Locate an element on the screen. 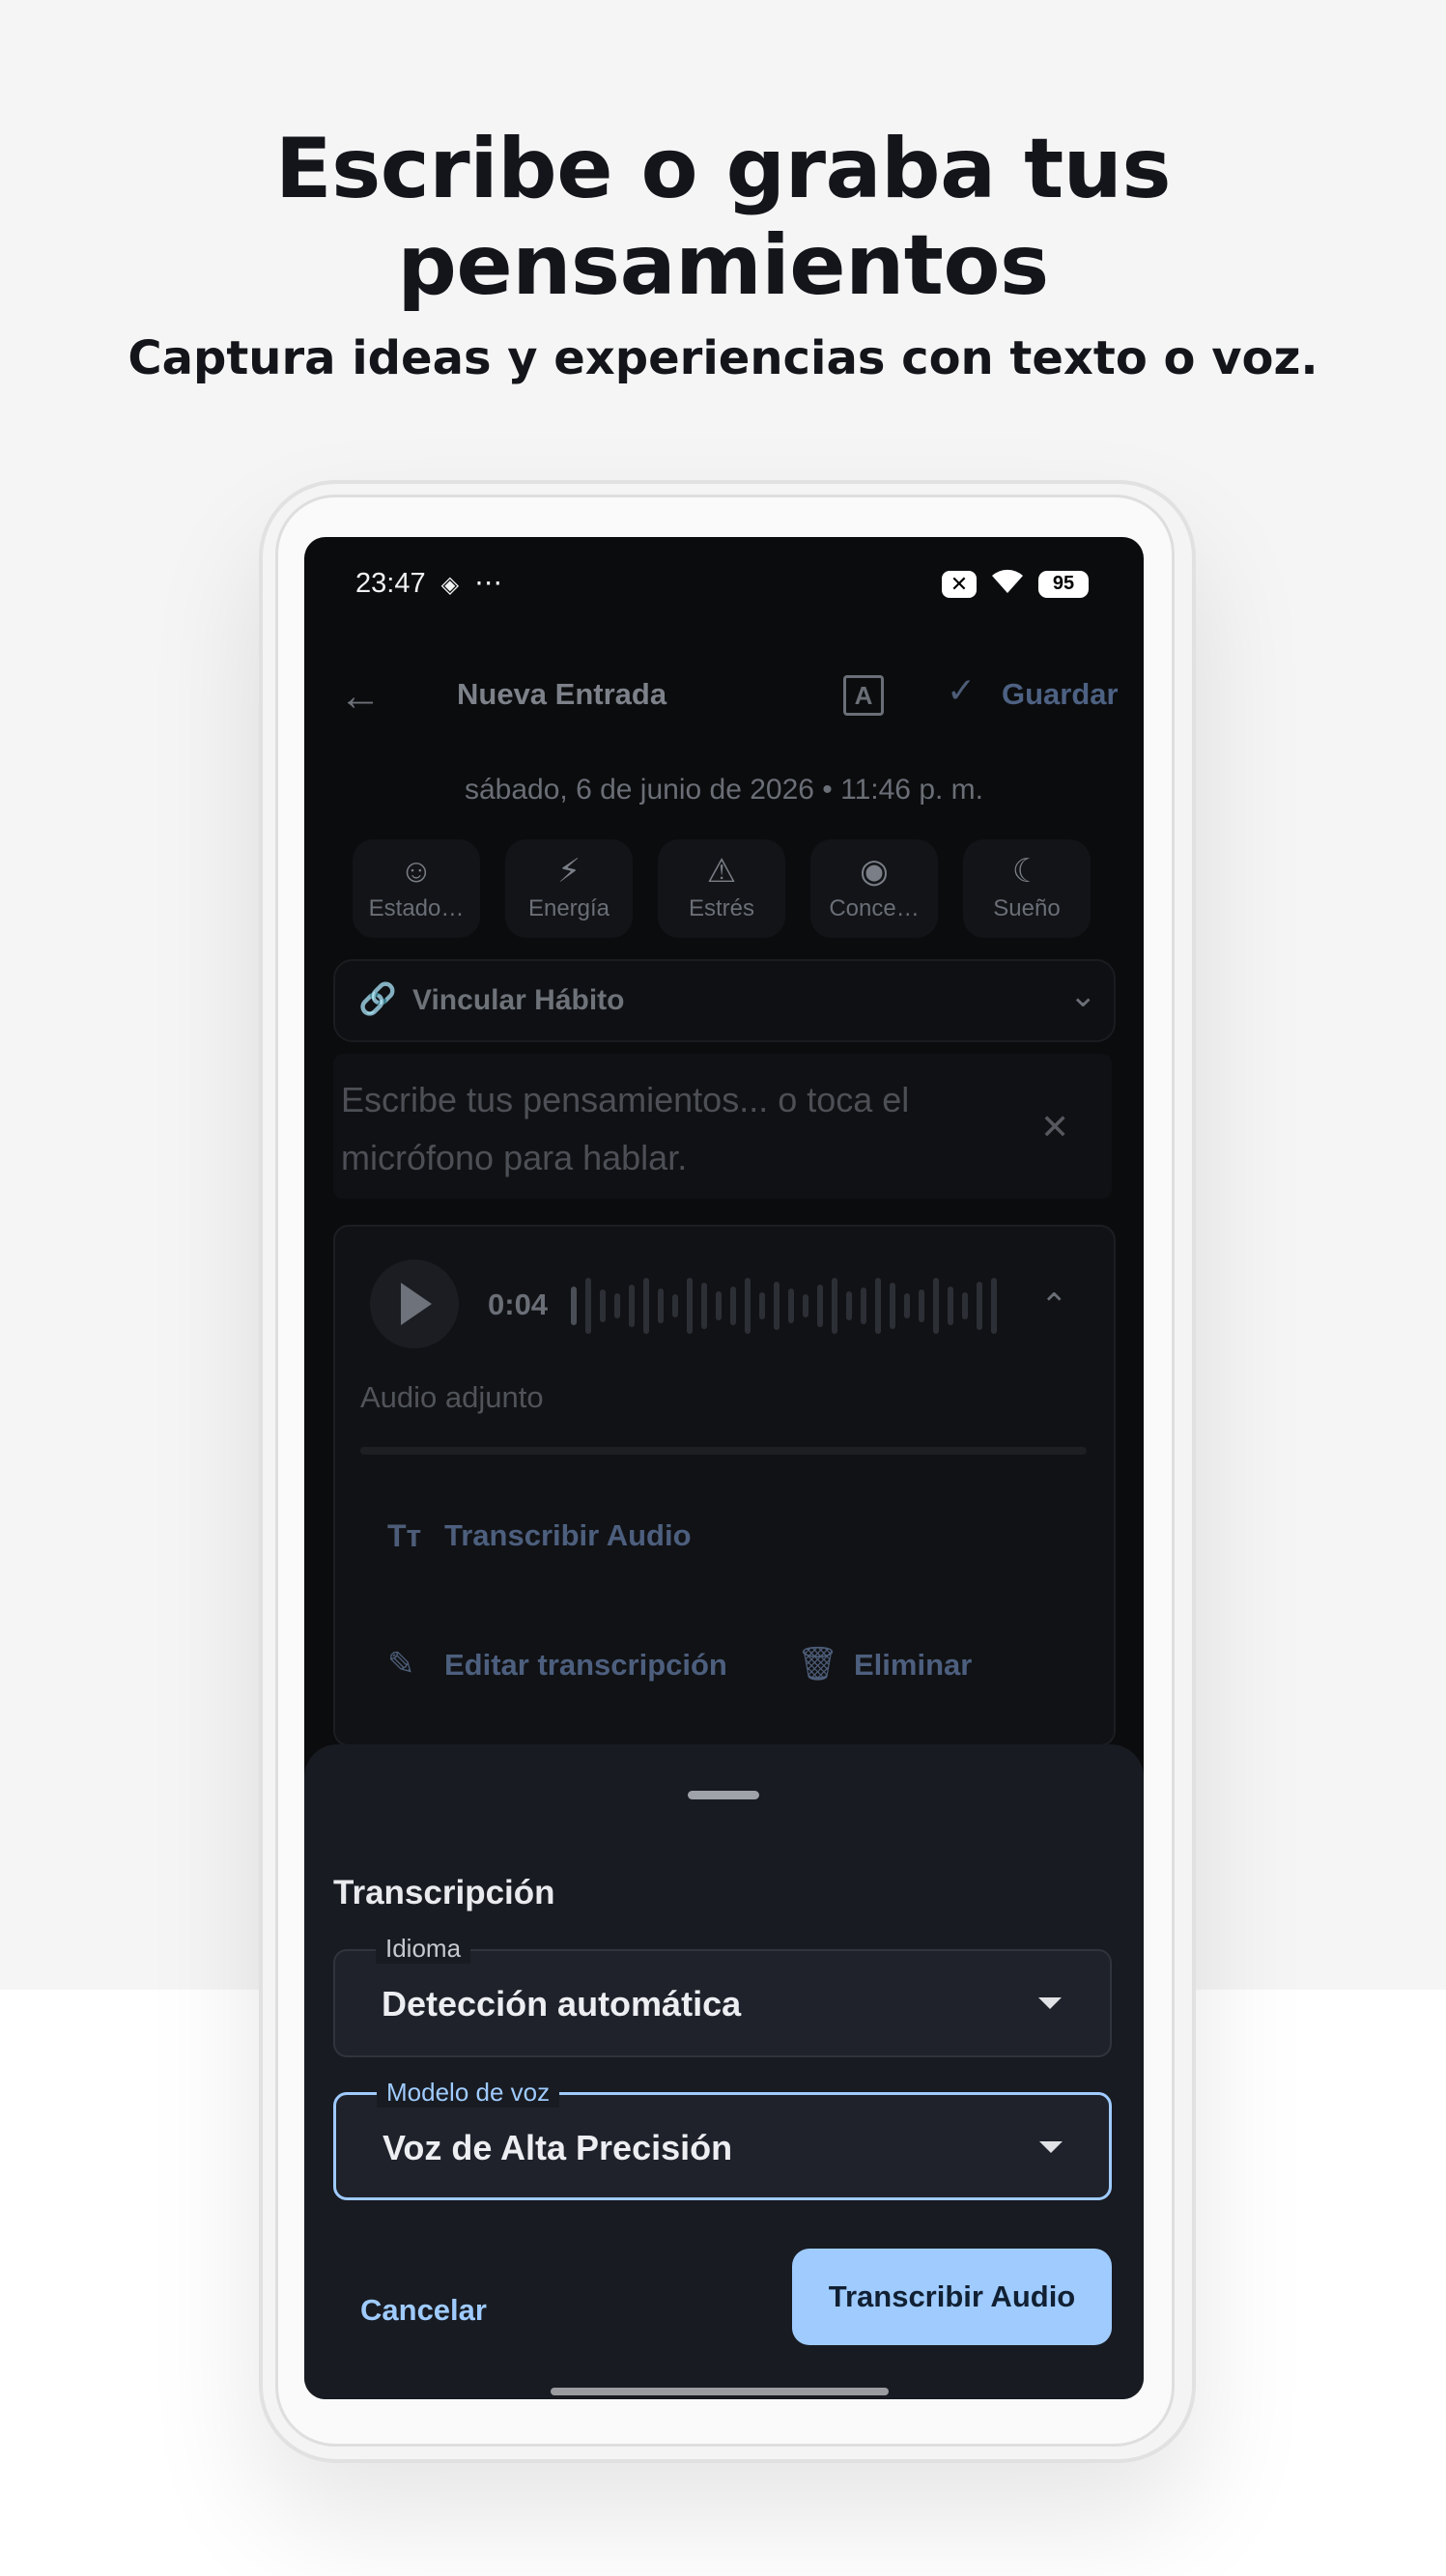  chip-label: Energía is located at coordinates (568, 908).